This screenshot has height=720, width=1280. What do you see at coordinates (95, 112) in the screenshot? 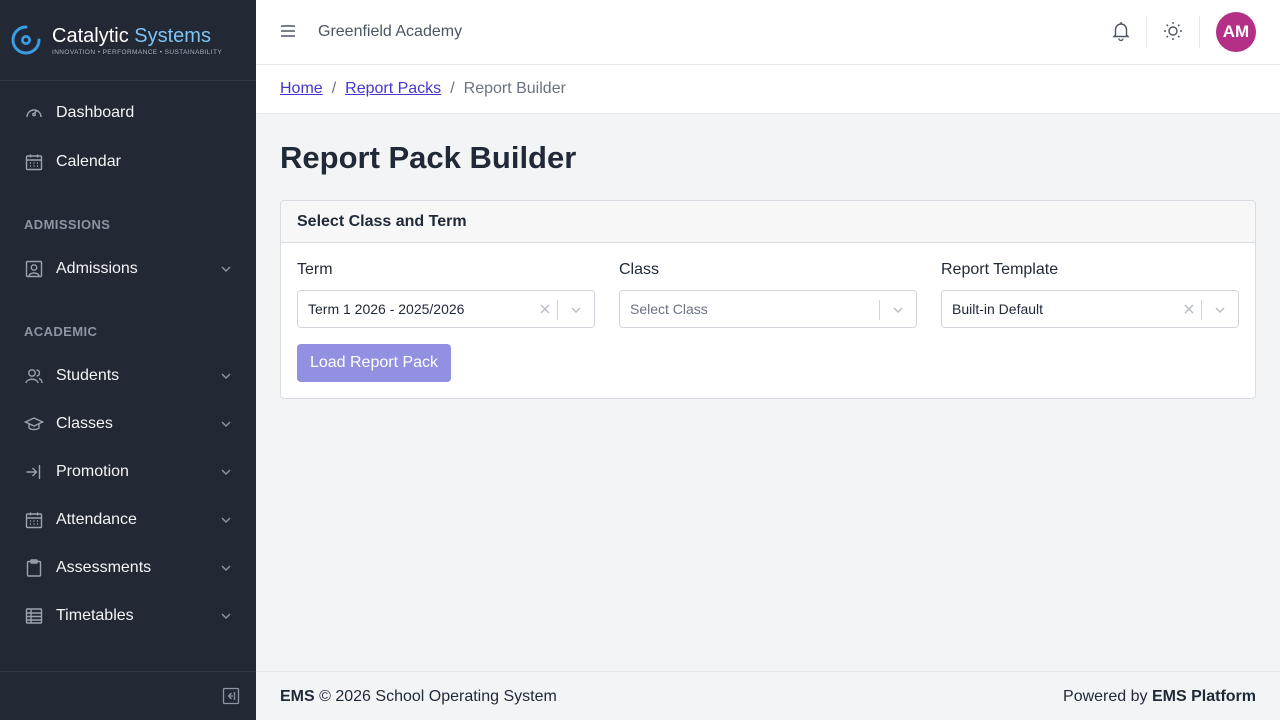
I see `sidebar-item-label: Dashboard` at bounding box center [95, 112].